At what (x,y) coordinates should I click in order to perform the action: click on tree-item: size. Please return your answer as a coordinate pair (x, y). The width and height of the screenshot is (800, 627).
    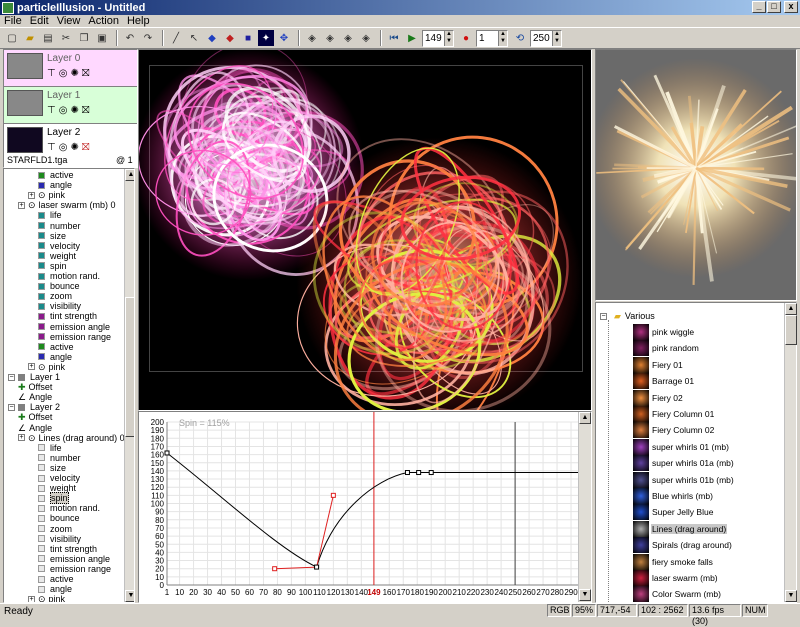
    Looking at the image, I should click on (52, 236).